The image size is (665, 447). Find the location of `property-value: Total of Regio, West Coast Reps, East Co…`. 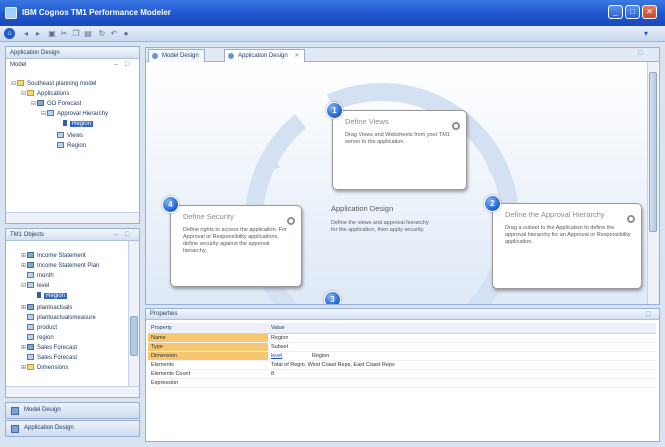

property-value: Total of Regio, West Coast Reps, East Co… is located at coordinates (462, 365).